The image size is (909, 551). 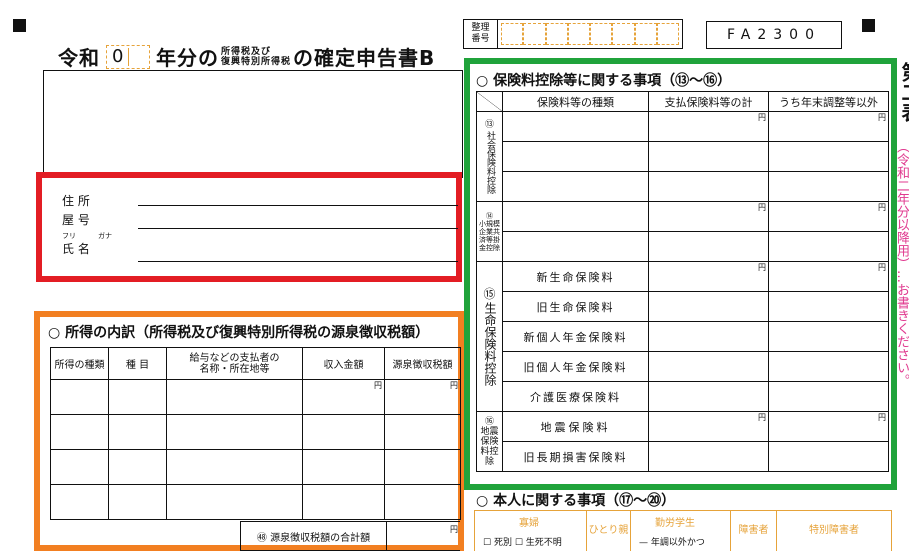 What do you see at coordinates (489, 446) in the screenshot?
I see `group-label: 地震保険料控除` at bounding box center [489, 446].